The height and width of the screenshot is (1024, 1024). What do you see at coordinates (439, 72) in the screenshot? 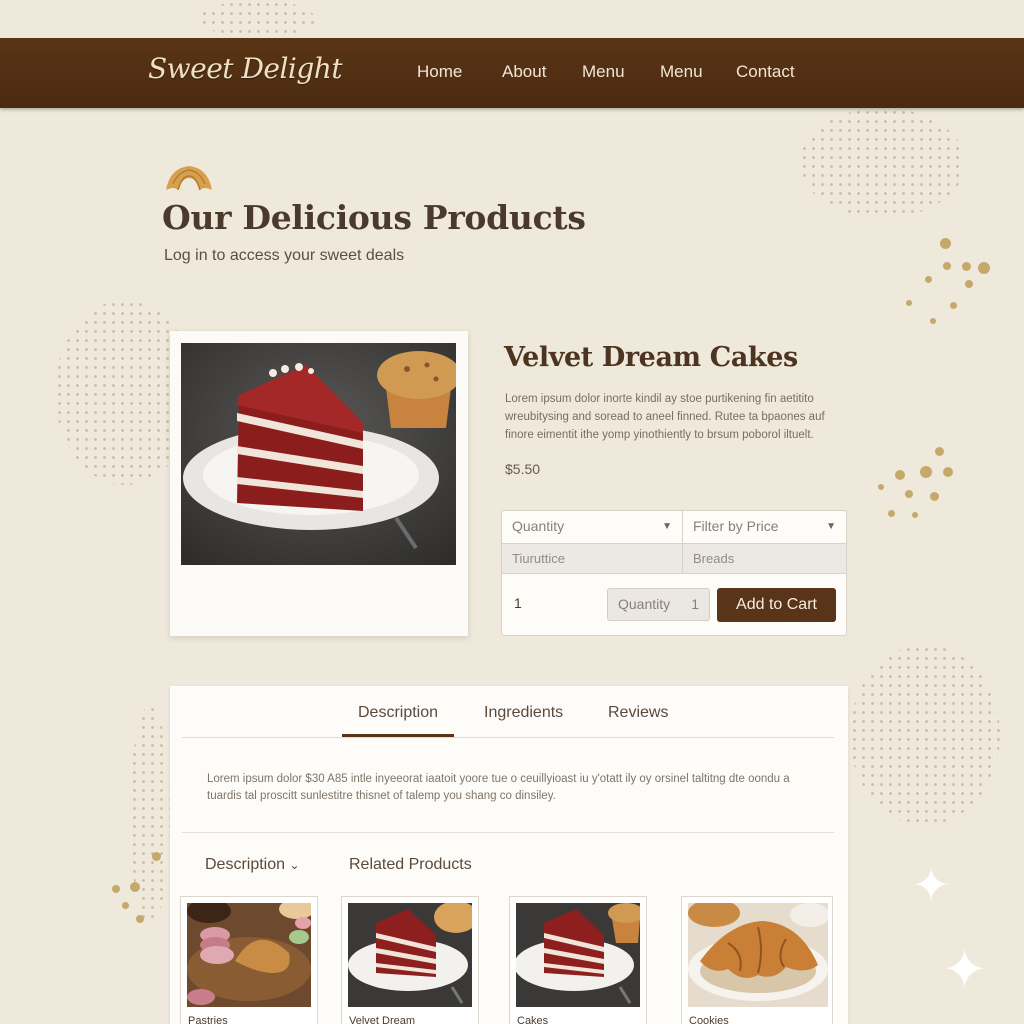
I see `nav-home: Home` at bounding box center [439, 72].